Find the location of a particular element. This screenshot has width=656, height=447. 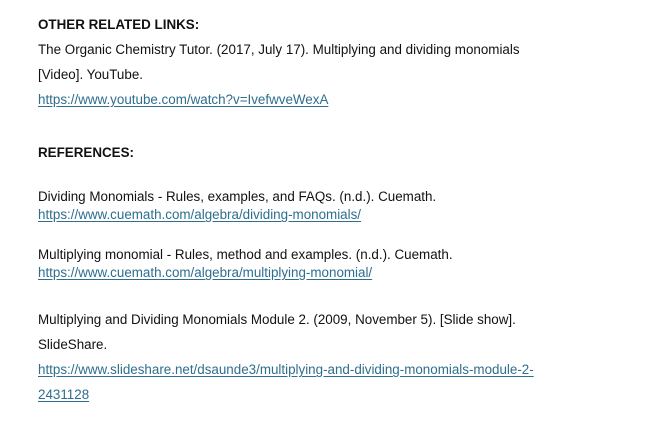

related-entry-text-line-2: [Video]. YouTube. is located at coordinates (90, 74).